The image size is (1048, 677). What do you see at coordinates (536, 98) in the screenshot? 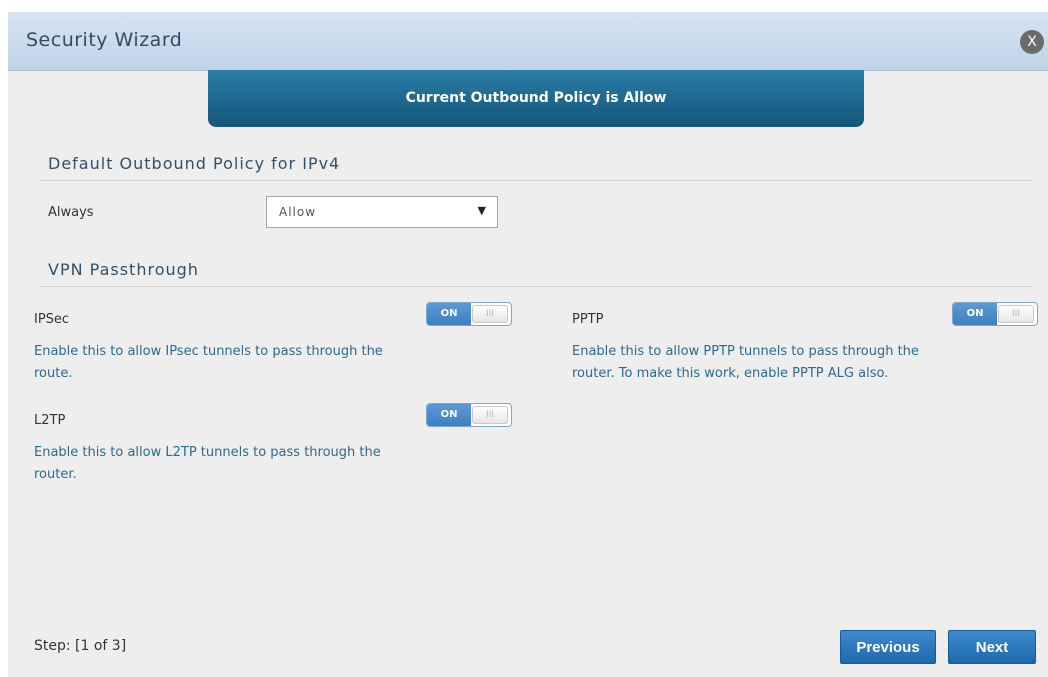
I see `outbound-policy-banner: Current Outbound Policy is Allow` at bounding box center [536, 98].